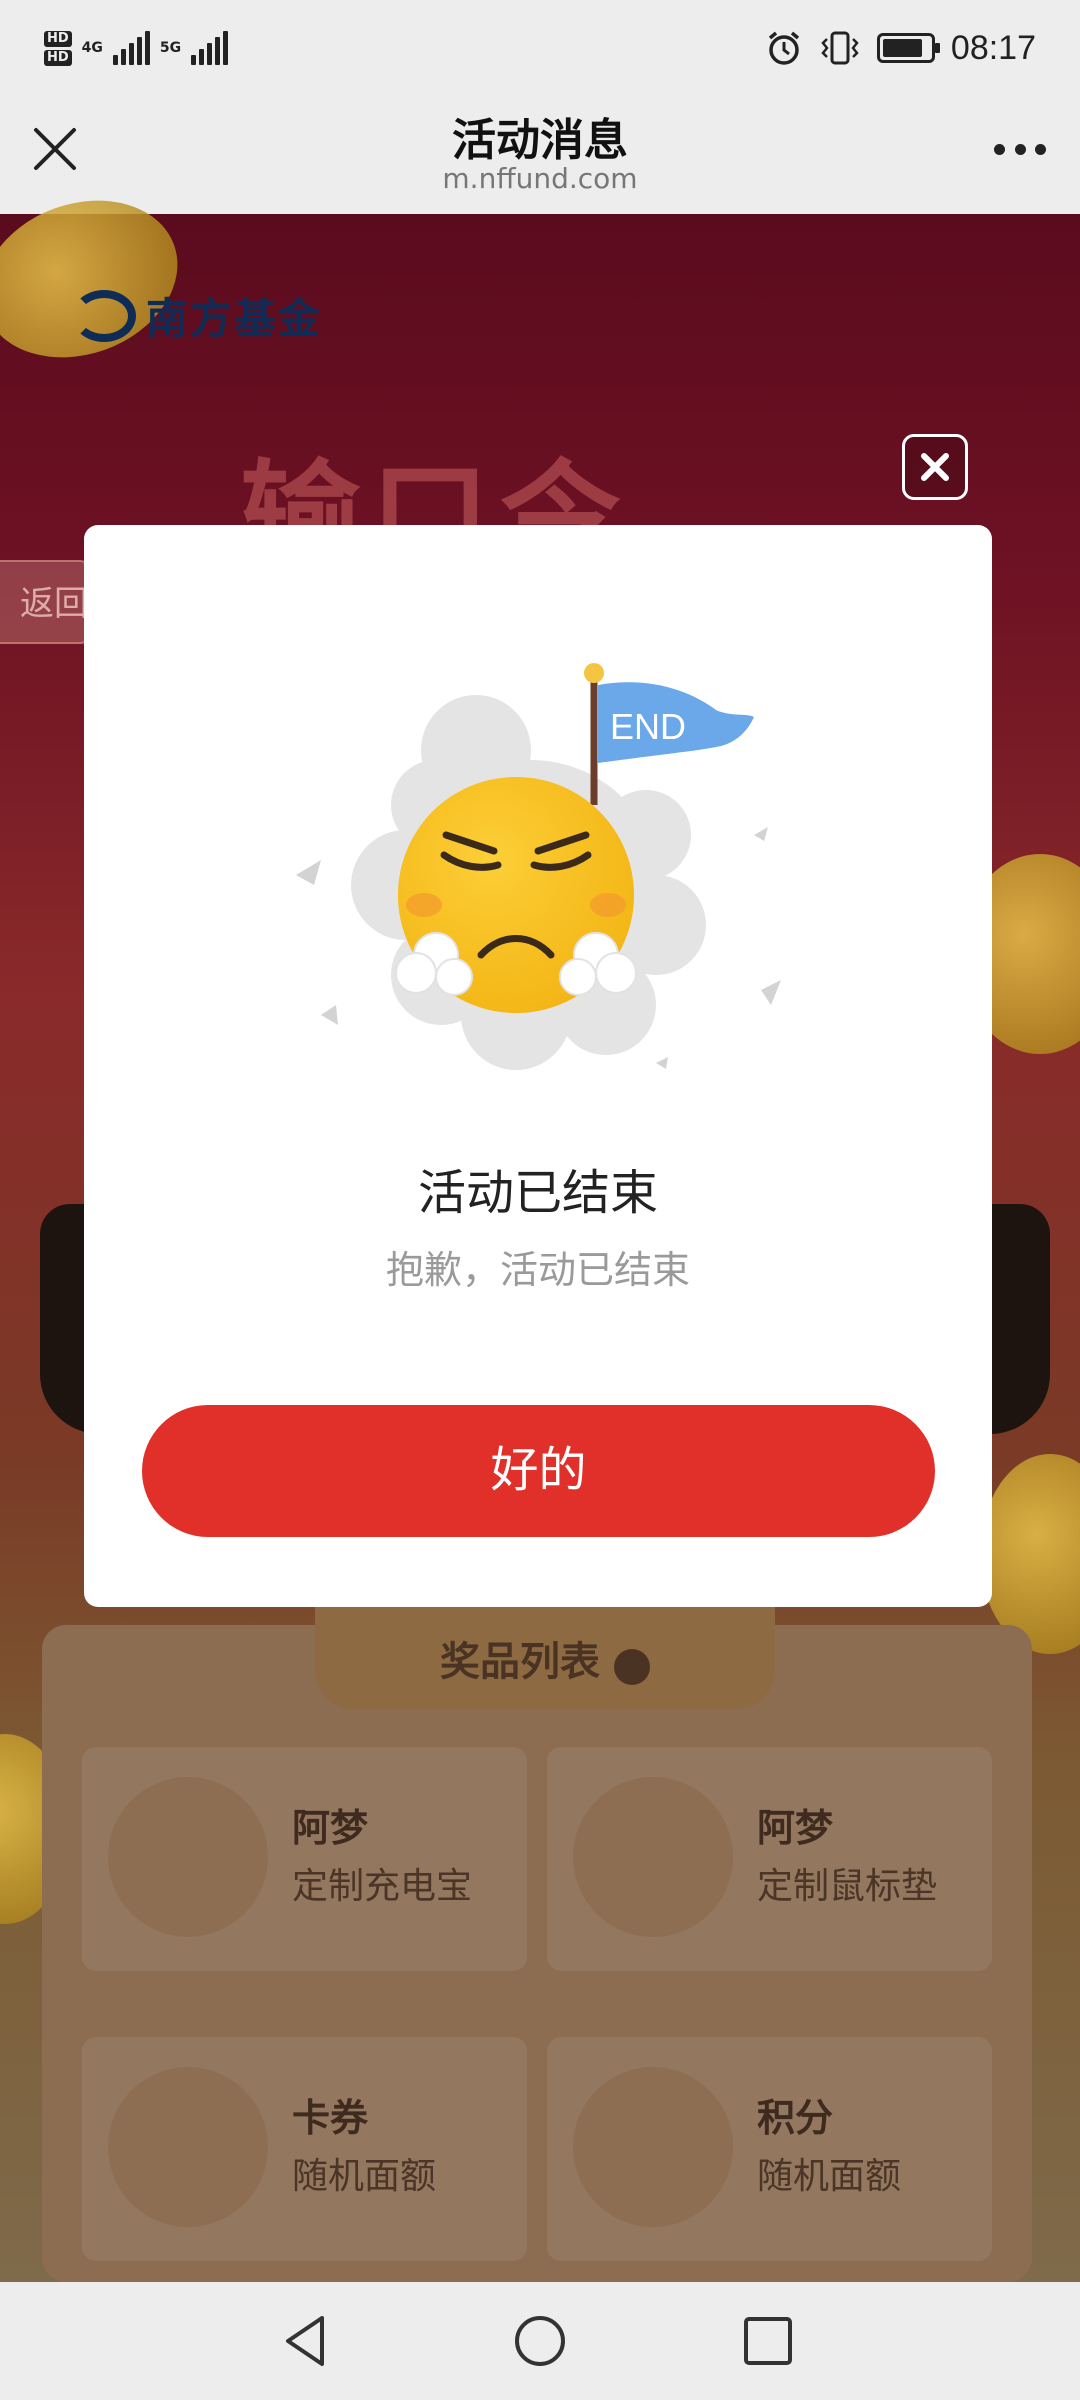 The image size is (1080, 2400). Describe the element at coordinates (768, 2341) in the screenshot. I see `recents-square-icon` at that location.